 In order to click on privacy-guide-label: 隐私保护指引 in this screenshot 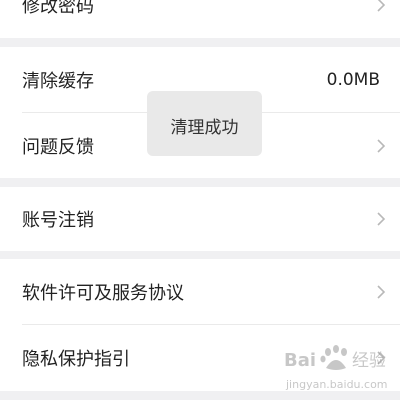, I will do `click(76, 359)`.